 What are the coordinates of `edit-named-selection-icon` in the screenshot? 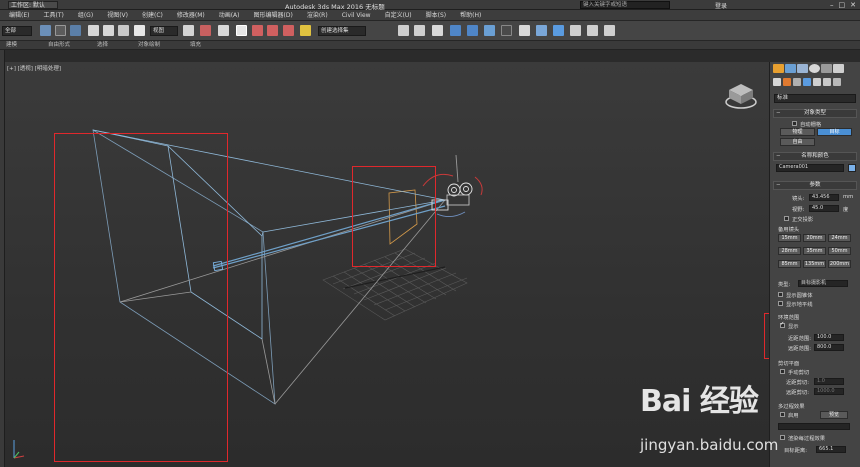 It's located at (305, 30).